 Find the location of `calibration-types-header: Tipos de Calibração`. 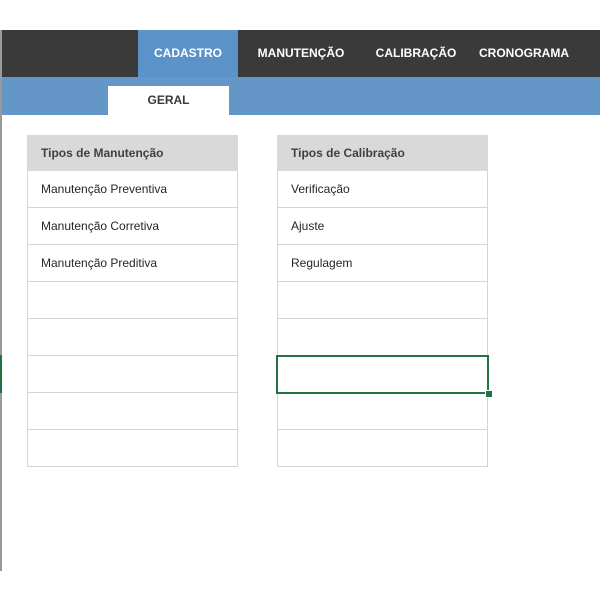

calibration-types-header: Tipos de Calibração is located at coordinates (382, 153).